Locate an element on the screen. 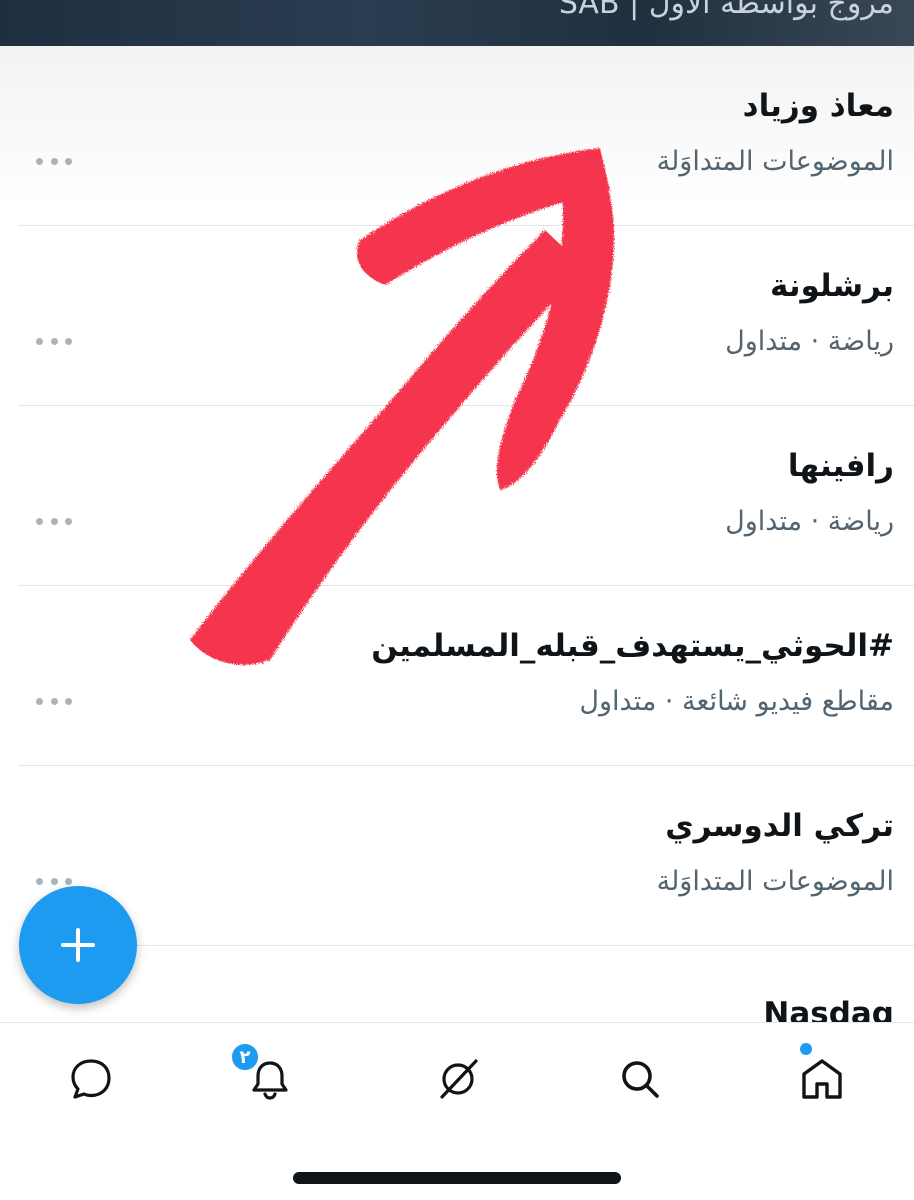  trend-title: معاذ وزياد is located at coordinates (818, 106).